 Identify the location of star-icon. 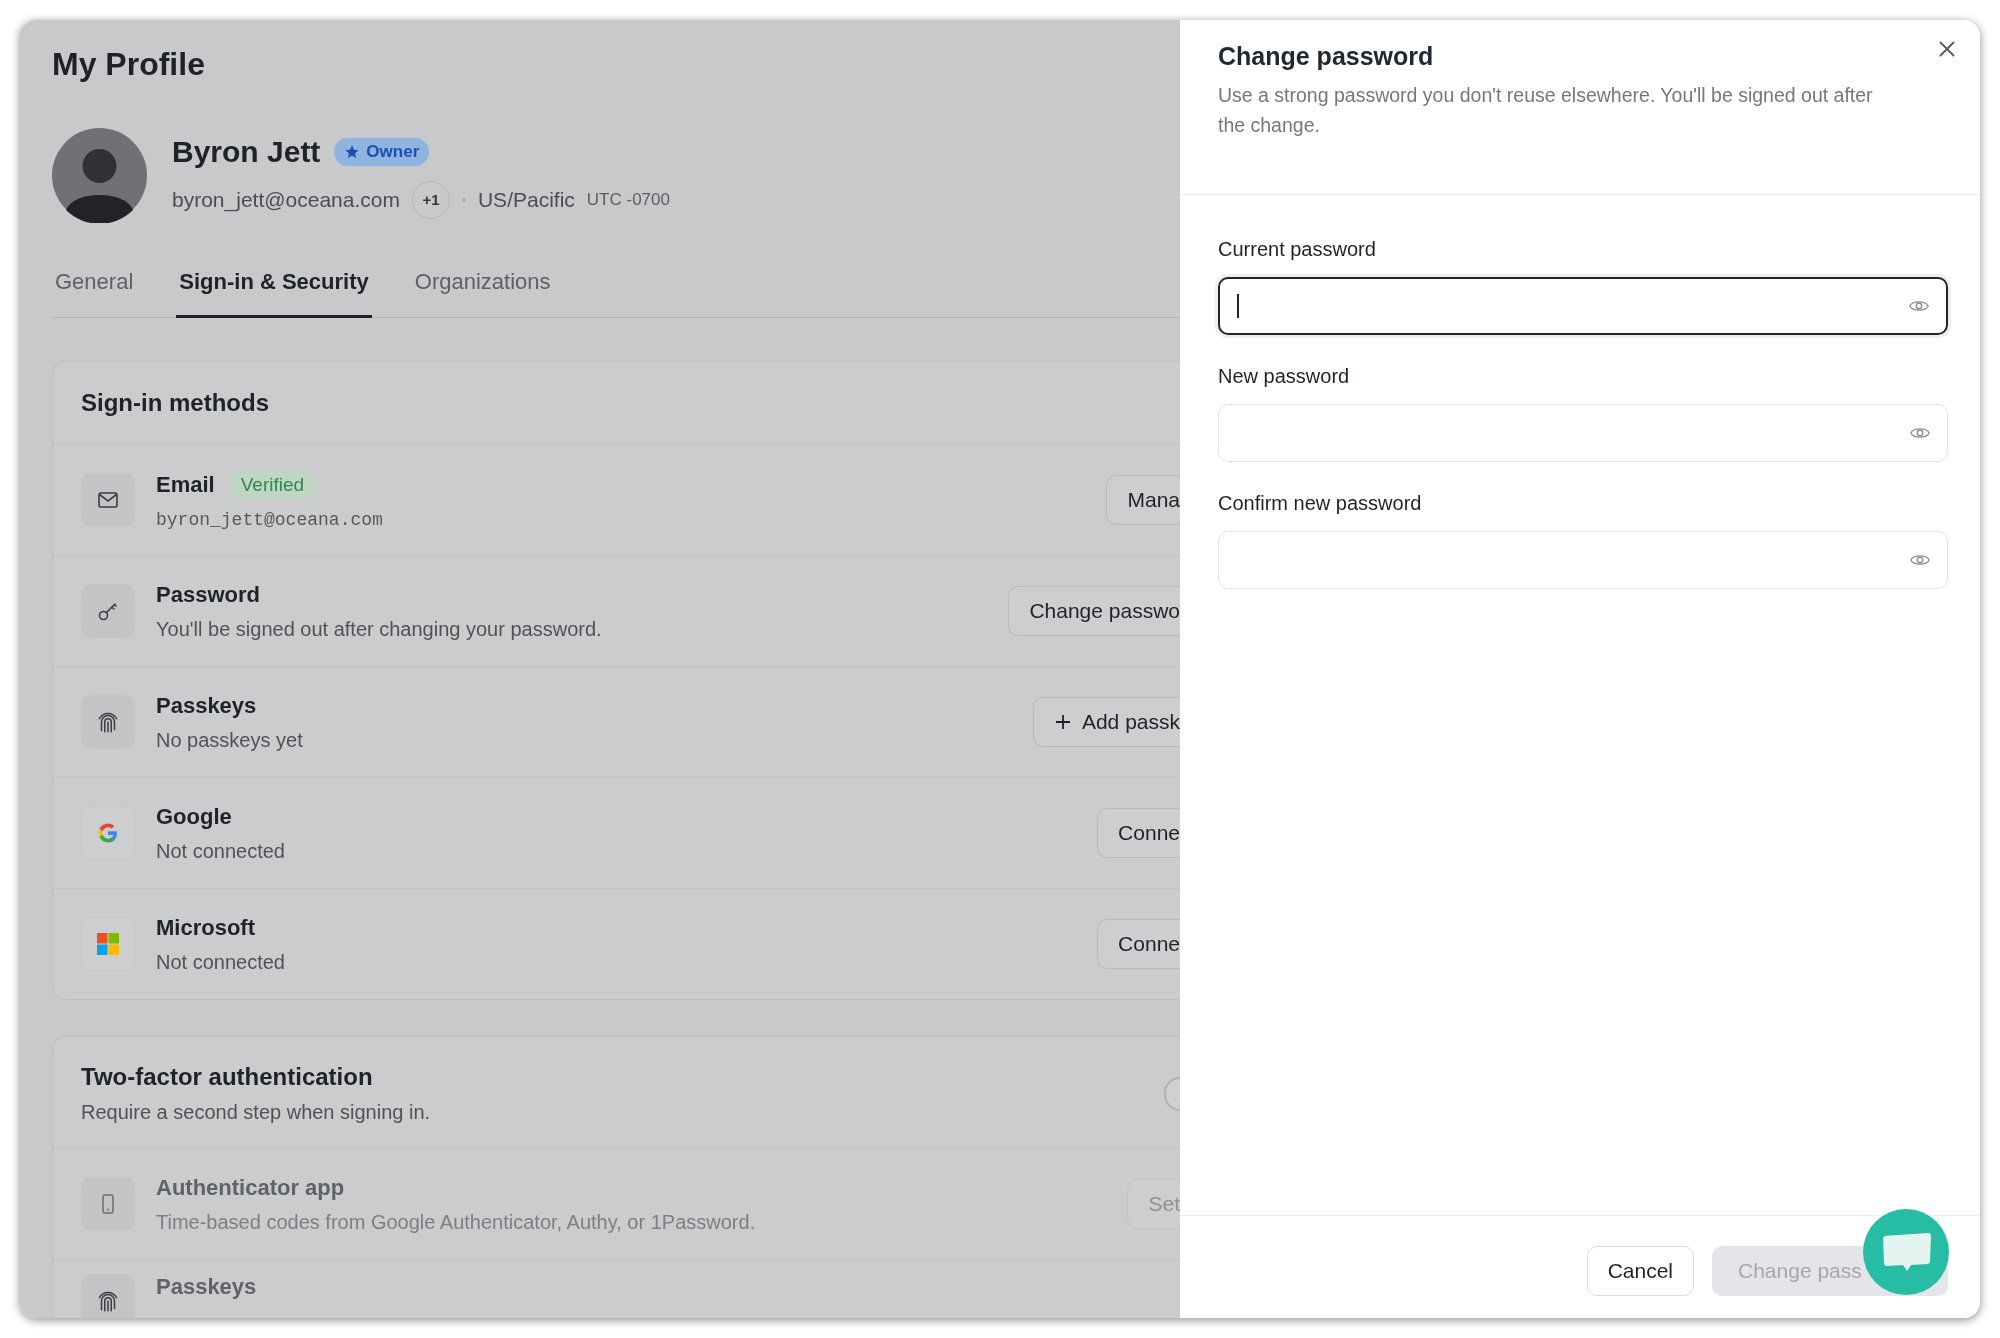
(352, 151).